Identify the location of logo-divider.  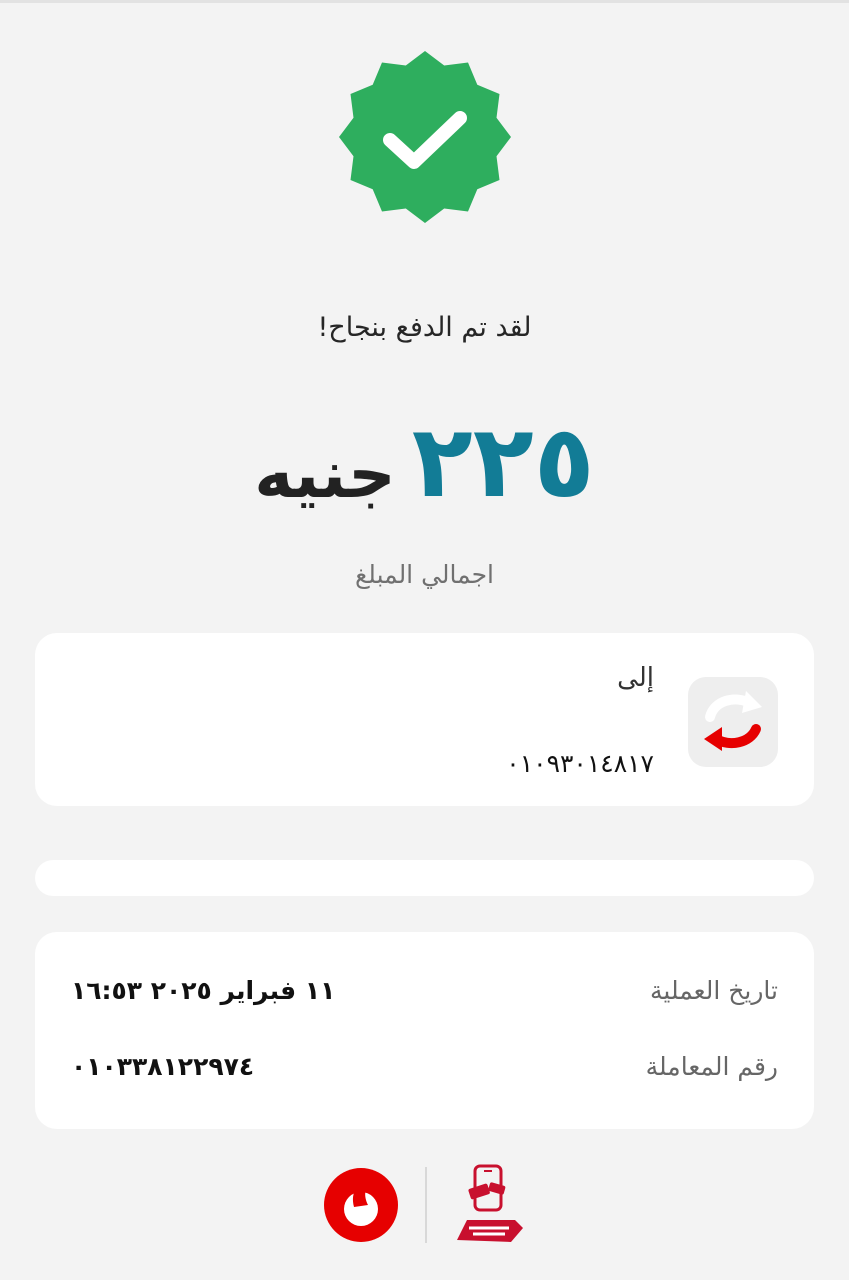
(425, 1205).